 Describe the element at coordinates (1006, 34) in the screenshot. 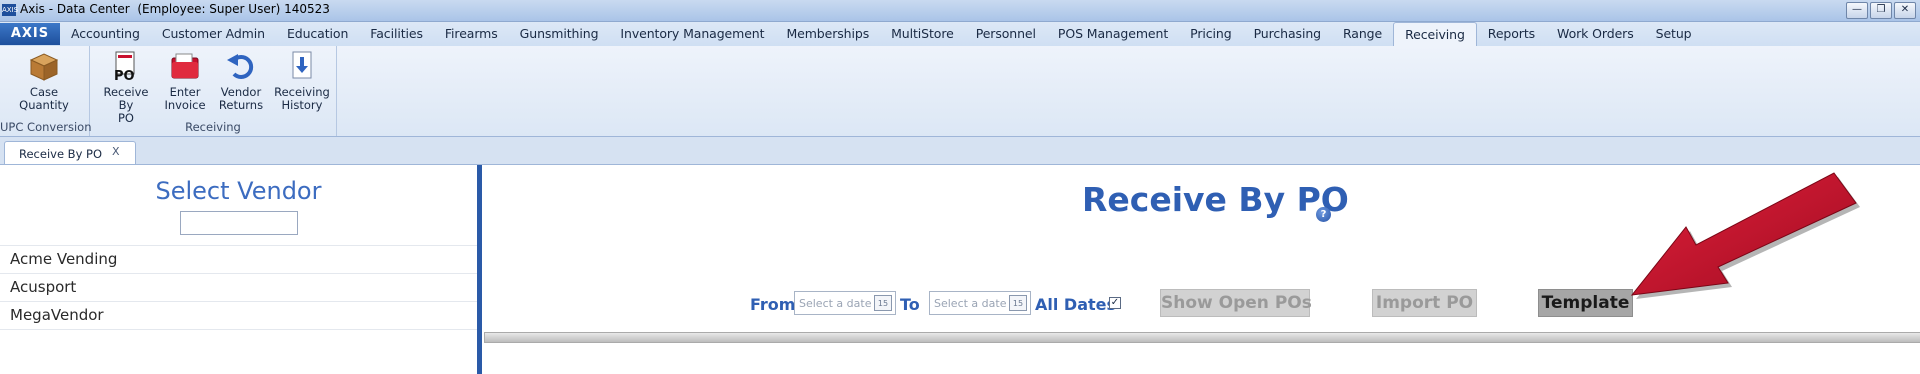

I see `tab-personnel: Personnel` at that location.